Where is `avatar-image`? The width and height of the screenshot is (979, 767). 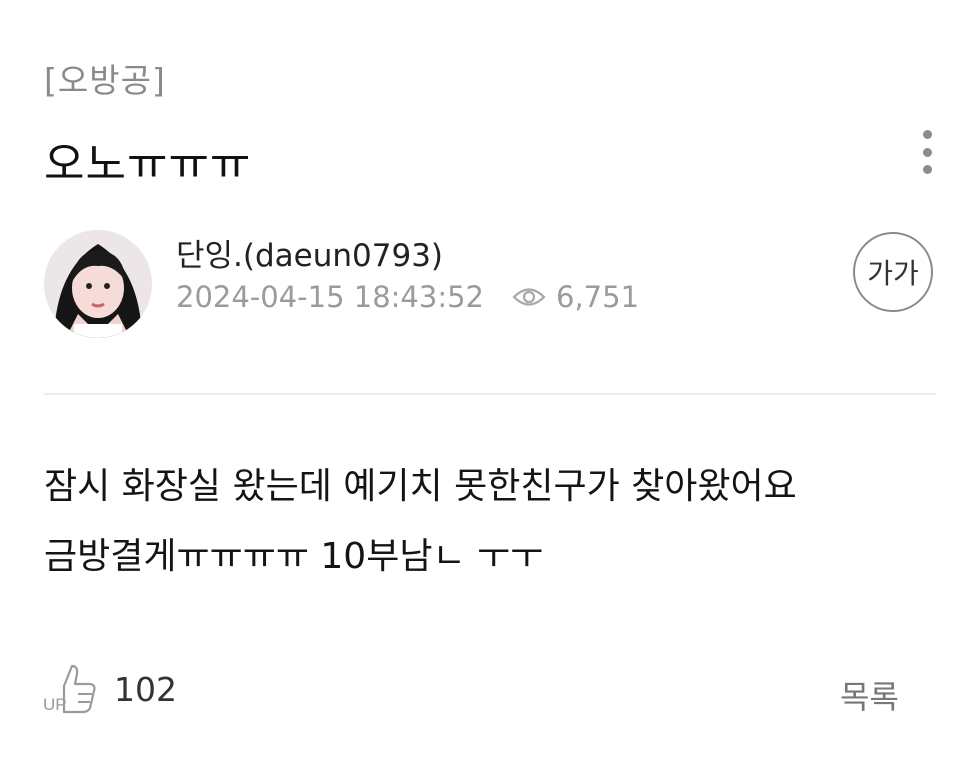
avatar-image is located at coordinates (98, 284).